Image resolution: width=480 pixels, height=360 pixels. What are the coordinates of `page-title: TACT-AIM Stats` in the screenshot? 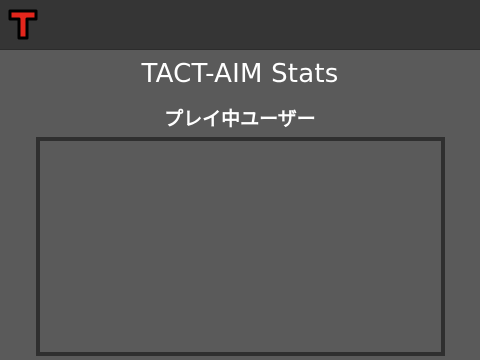 It's located at (240, 74).